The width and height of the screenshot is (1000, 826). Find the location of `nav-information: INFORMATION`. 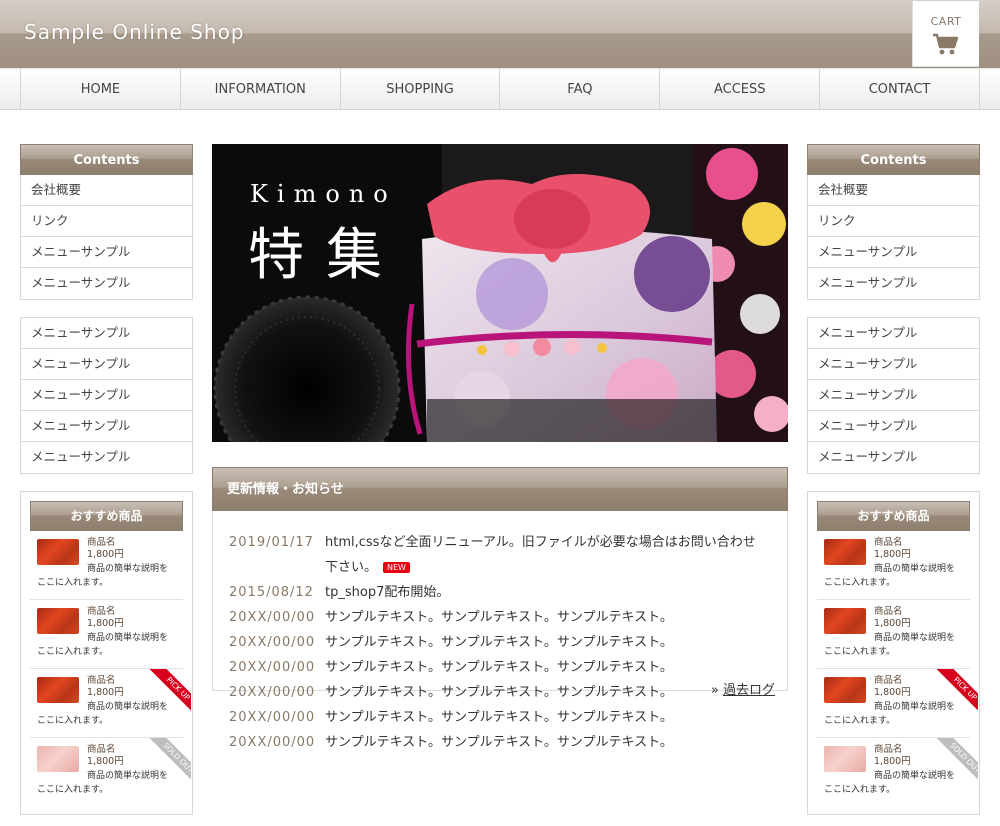

nav-information: INFORMATION is located at coordinates (261, 89).